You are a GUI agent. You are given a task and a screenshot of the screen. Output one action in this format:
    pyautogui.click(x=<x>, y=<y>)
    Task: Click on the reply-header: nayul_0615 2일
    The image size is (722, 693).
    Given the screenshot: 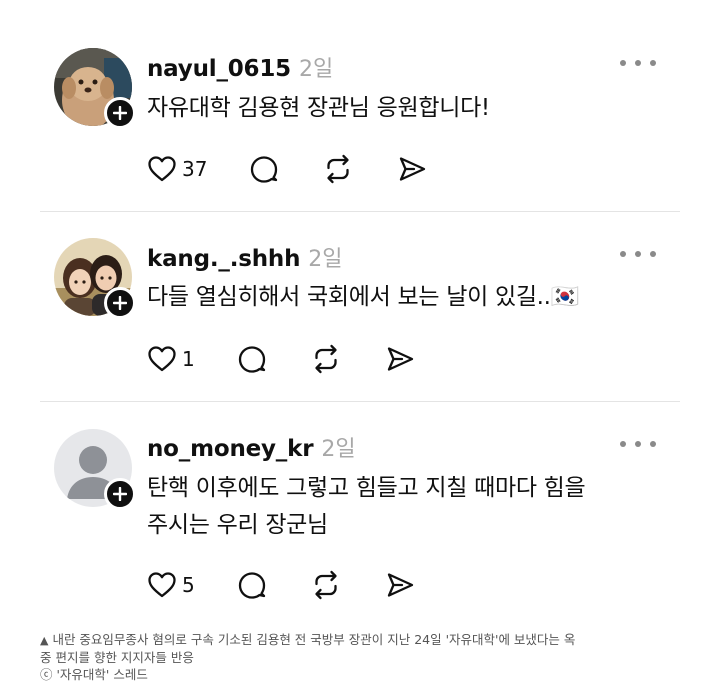 What is the action you would take?
    pyautogui.click(x=240, y=67)
    